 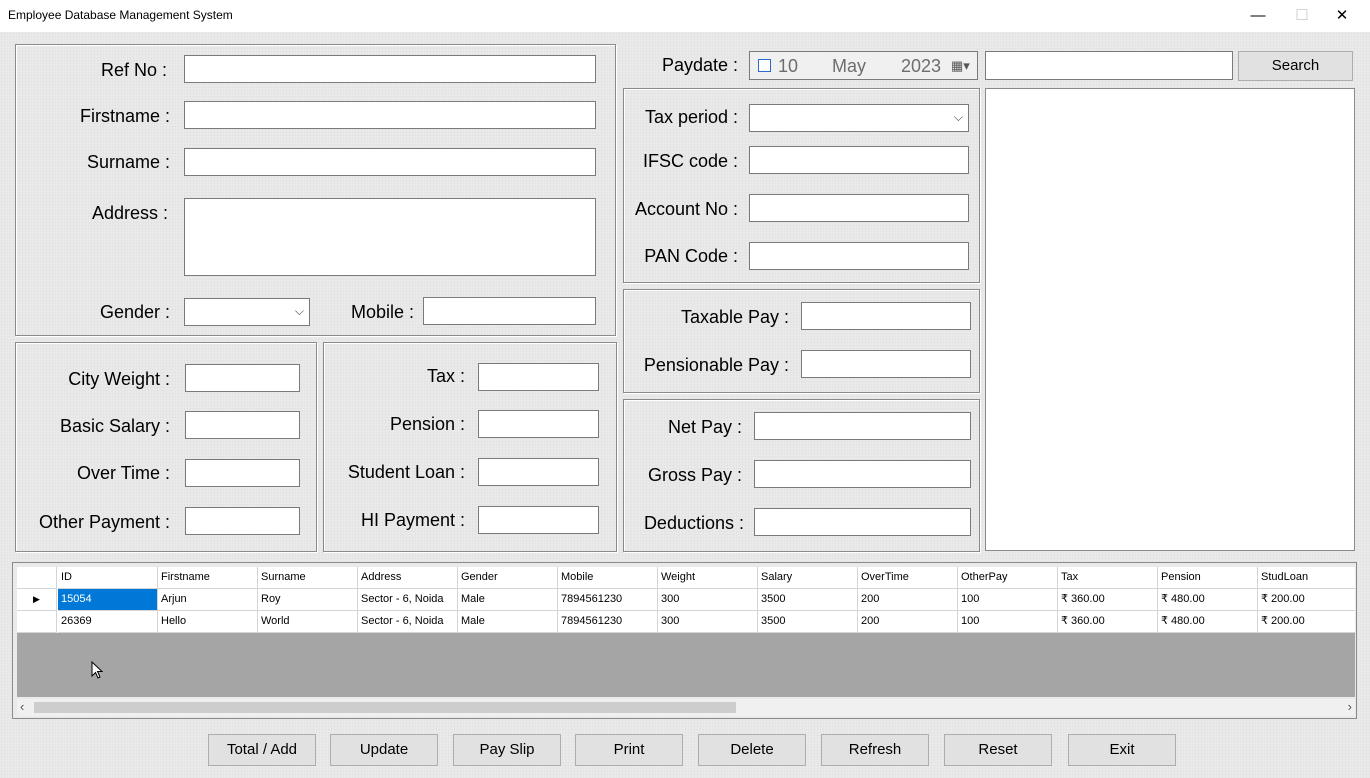 What do you see at coordinates (538, 520) in the screenshot?
I see `hi-payment-input` at bounding box center [538, 520].